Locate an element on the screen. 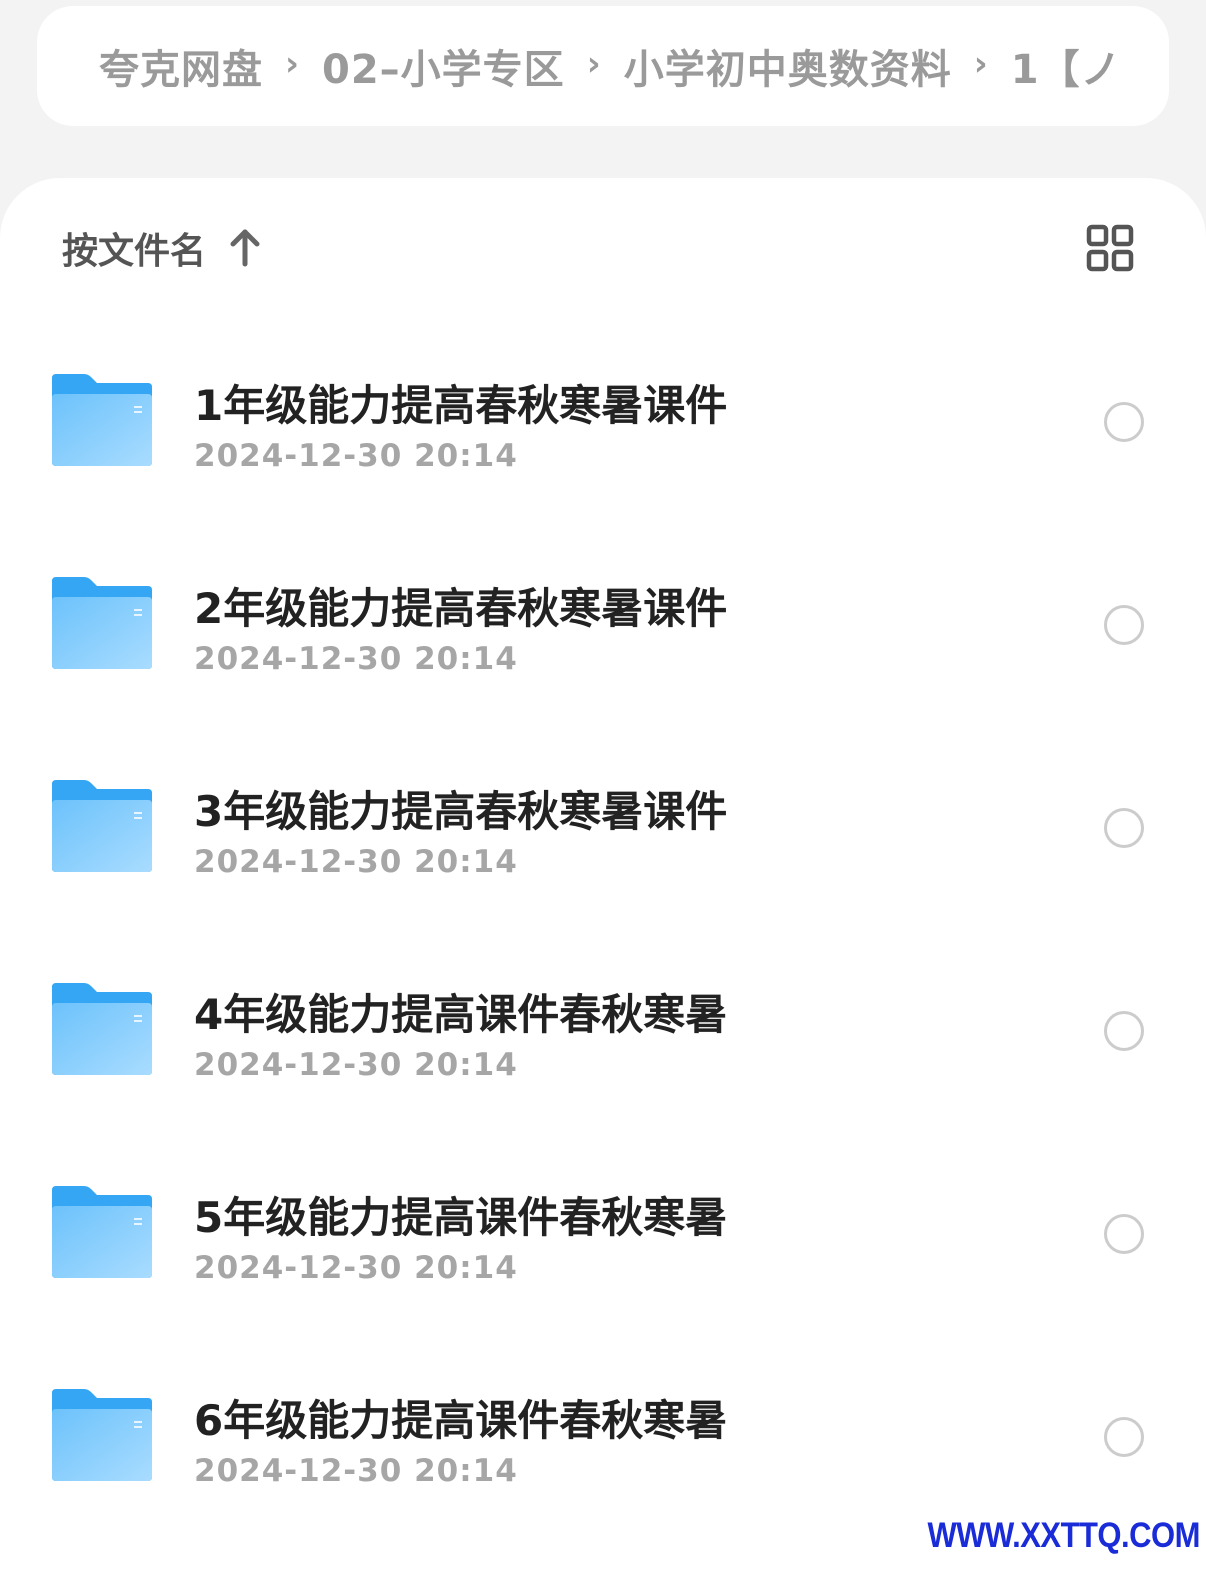  arrow-up-icon is located at coordinates (245, 248).